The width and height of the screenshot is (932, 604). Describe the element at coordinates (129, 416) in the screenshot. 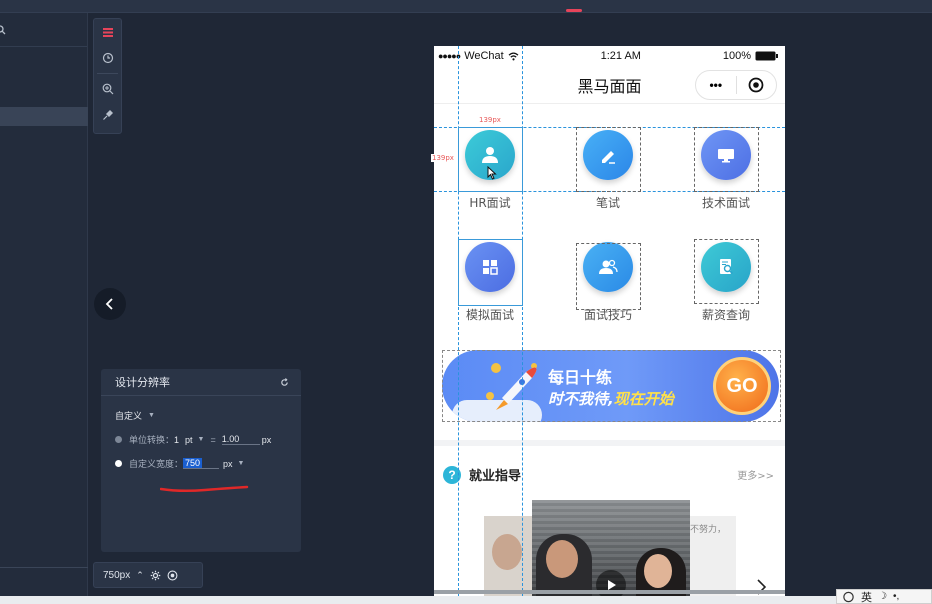

I see `mode-value: 自定义` at that location.